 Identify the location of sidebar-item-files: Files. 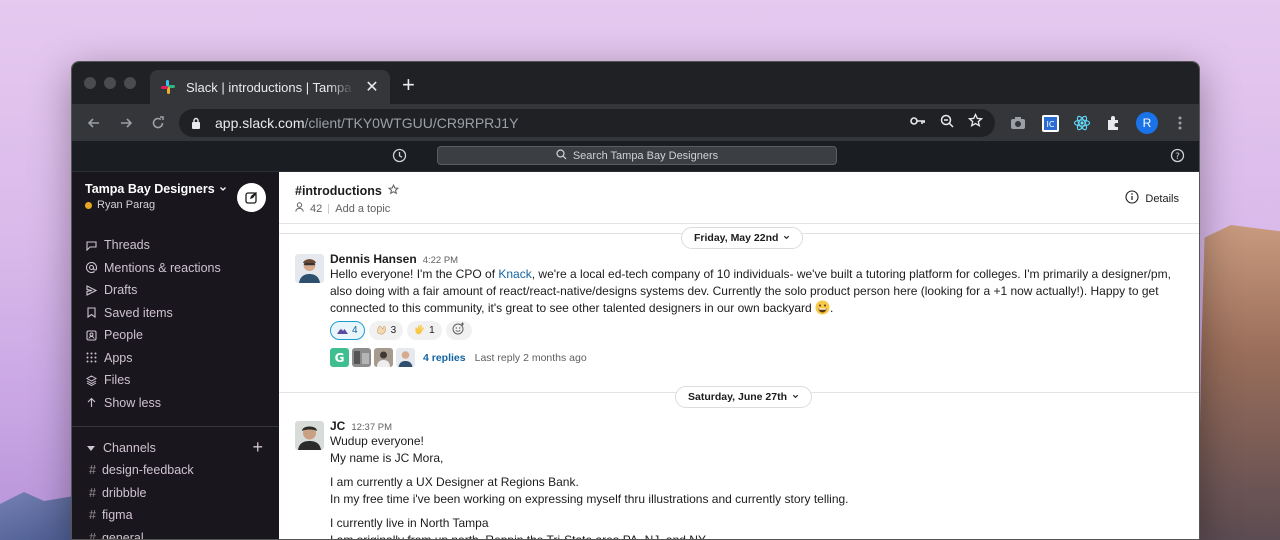
(175, 380).